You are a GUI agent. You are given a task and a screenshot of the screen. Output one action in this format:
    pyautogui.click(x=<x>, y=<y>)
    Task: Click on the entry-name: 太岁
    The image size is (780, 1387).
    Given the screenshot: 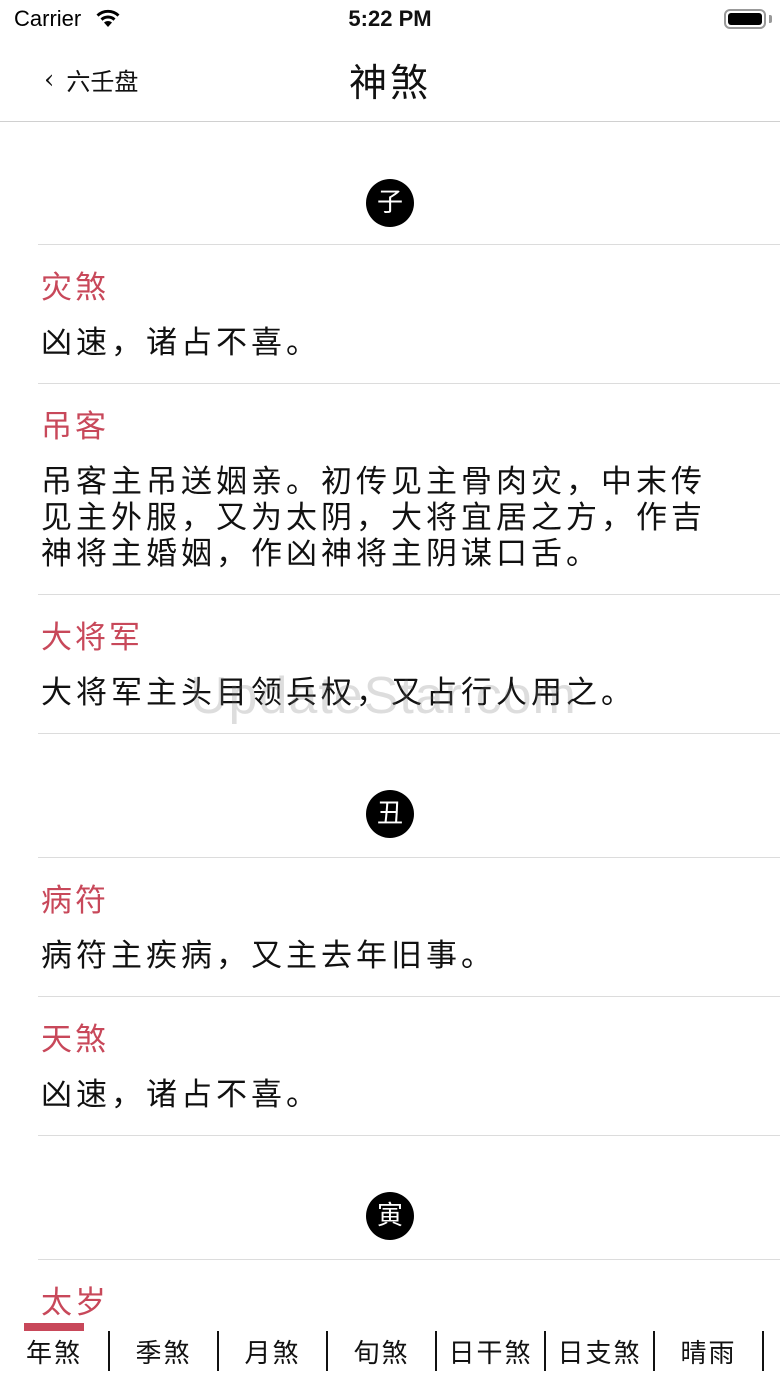 What is the action you would take?
    pyautogui.click(x=75, y=1303)
    